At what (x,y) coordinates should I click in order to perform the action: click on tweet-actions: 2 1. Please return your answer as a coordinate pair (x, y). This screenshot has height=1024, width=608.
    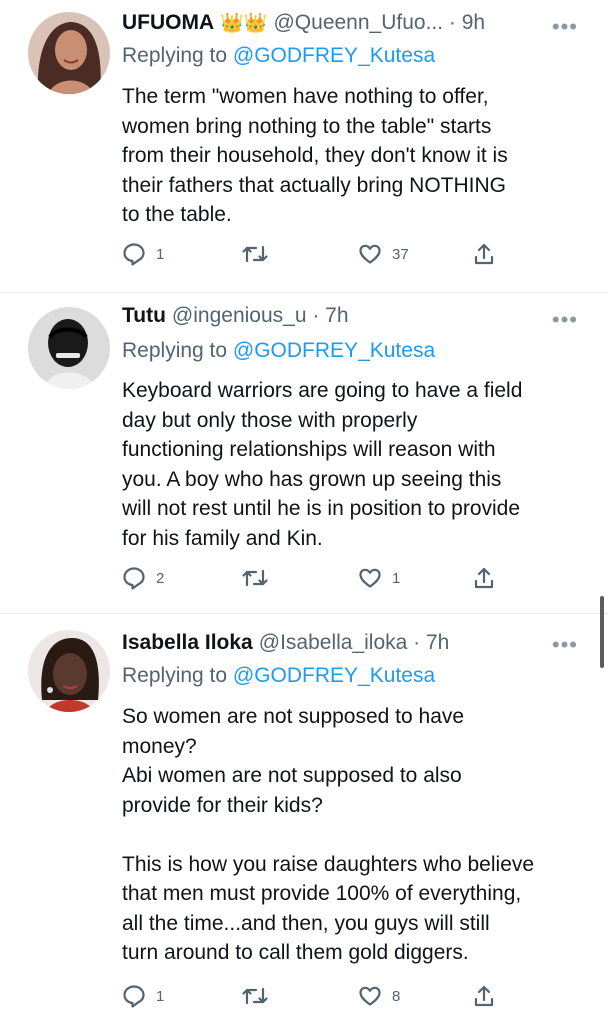
    Looking at the image, I should click on (312, 581).